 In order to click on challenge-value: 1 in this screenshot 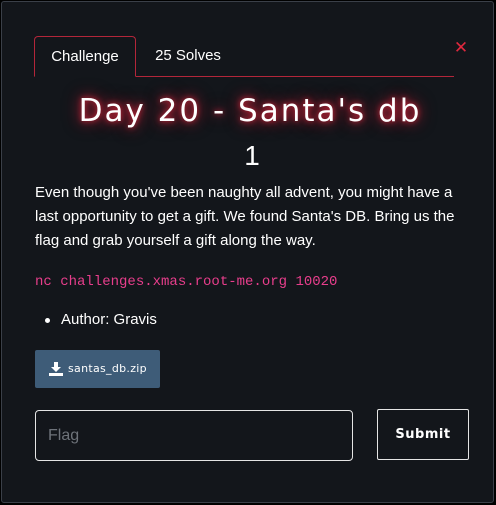, I will do `click(252, 155)`.